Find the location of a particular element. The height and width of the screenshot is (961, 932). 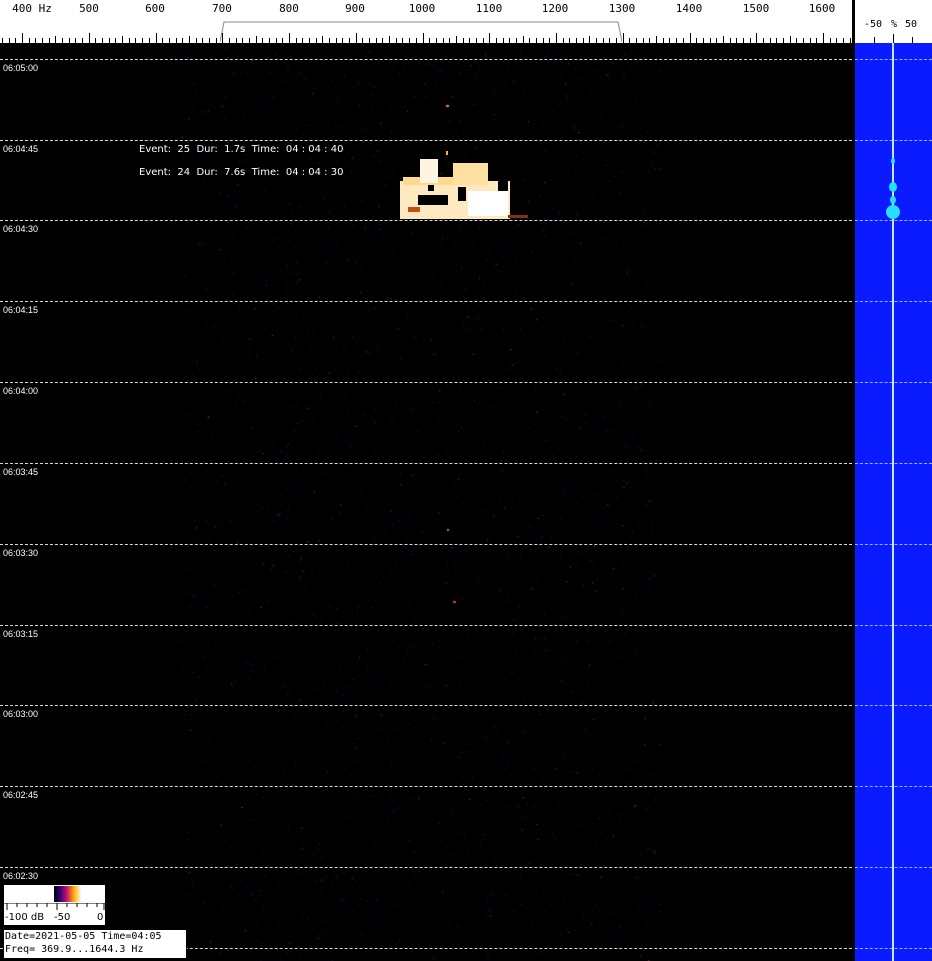

time-label: 06:04:30 is located at coordinates (21, 229).